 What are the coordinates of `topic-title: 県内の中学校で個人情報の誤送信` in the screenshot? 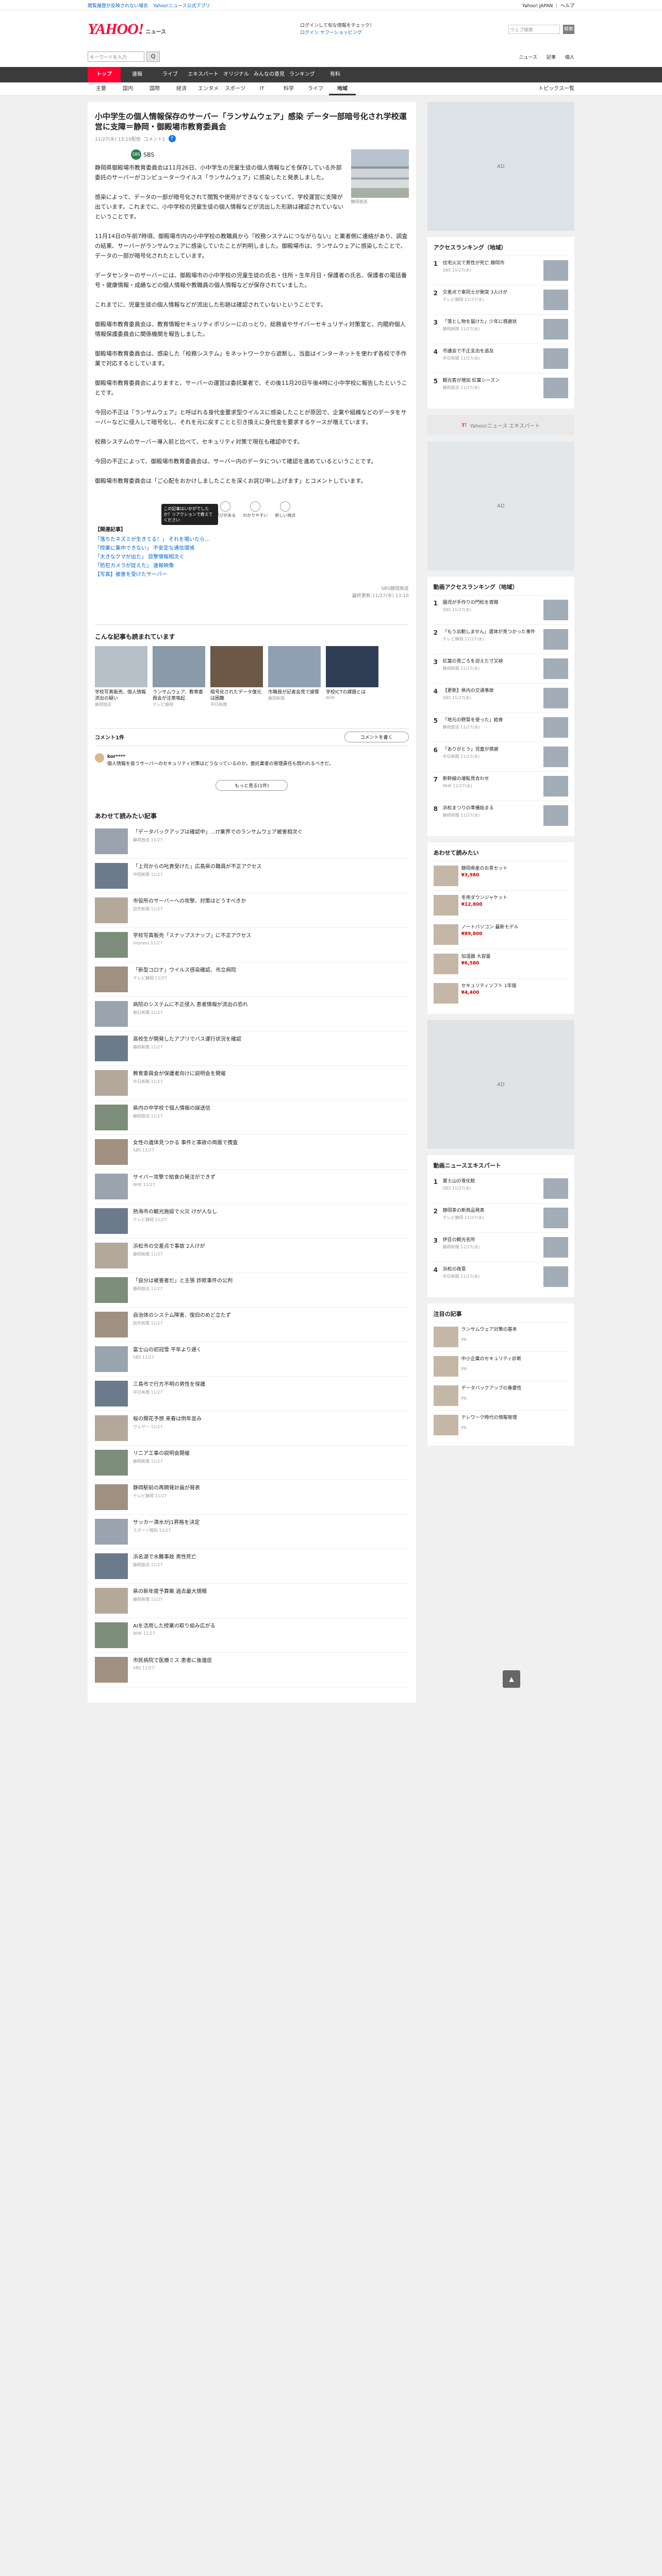 It's located at (171, 1108).